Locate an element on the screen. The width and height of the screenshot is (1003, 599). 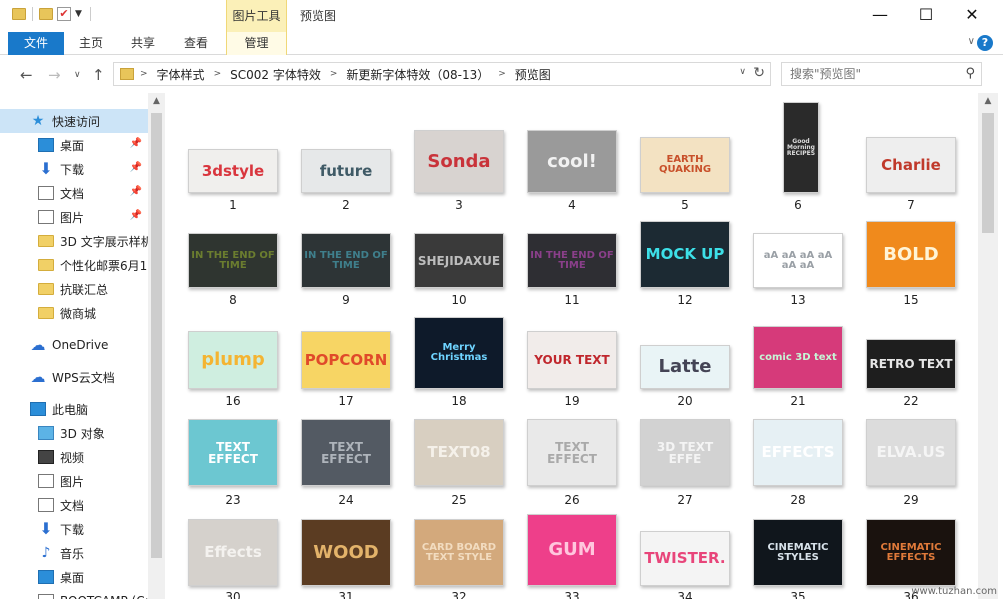
file-thumbnail: Latte is located at coordinates (685, 367).